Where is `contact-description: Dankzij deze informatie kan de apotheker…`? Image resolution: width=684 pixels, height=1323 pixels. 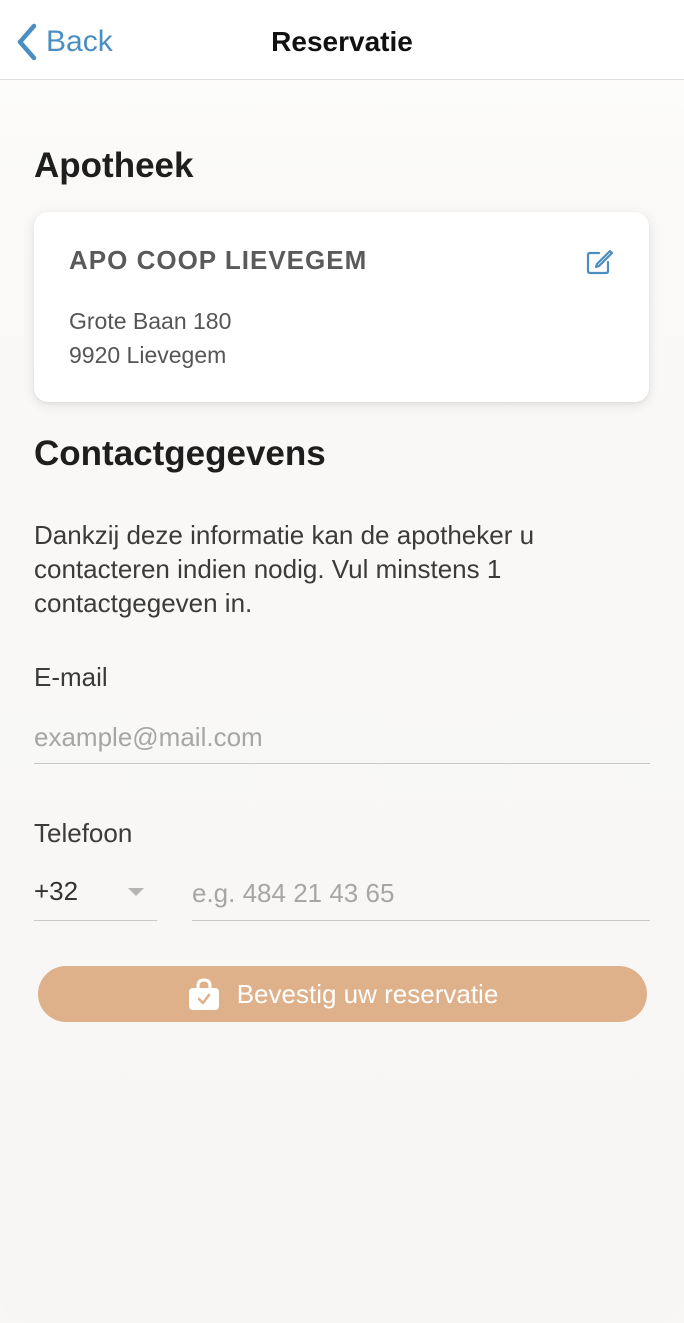 contact-description: Dankzij deze informatie kan de apotheker… is located at coordinates (284, 569).